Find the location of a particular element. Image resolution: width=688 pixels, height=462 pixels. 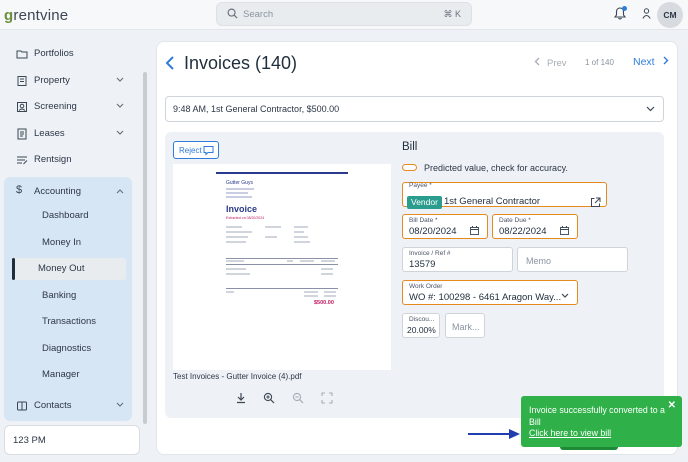

bill-heading: Bill is located at coordinates (410, 147).